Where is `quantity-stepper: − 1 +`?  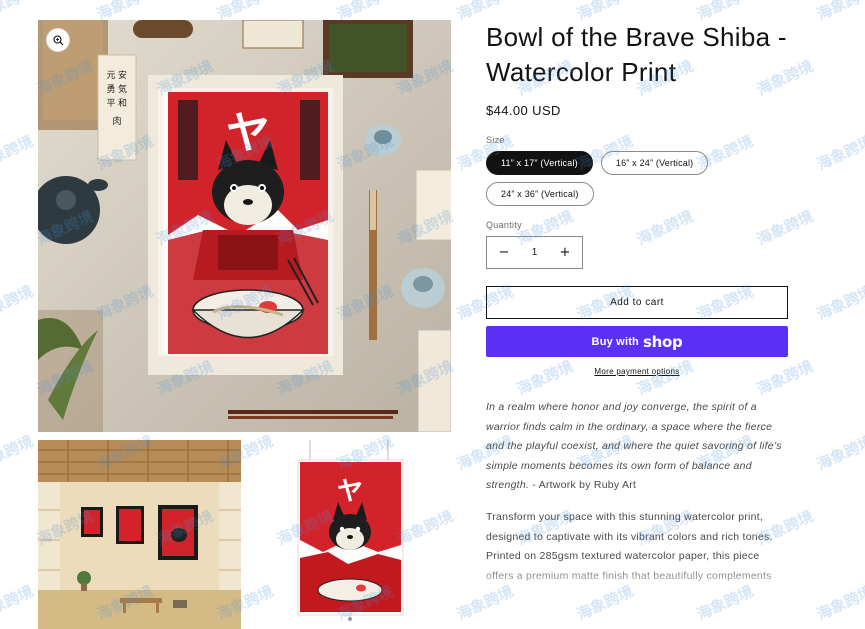 quantity-stepper: − 1 + is located at coordinates (534, 252).